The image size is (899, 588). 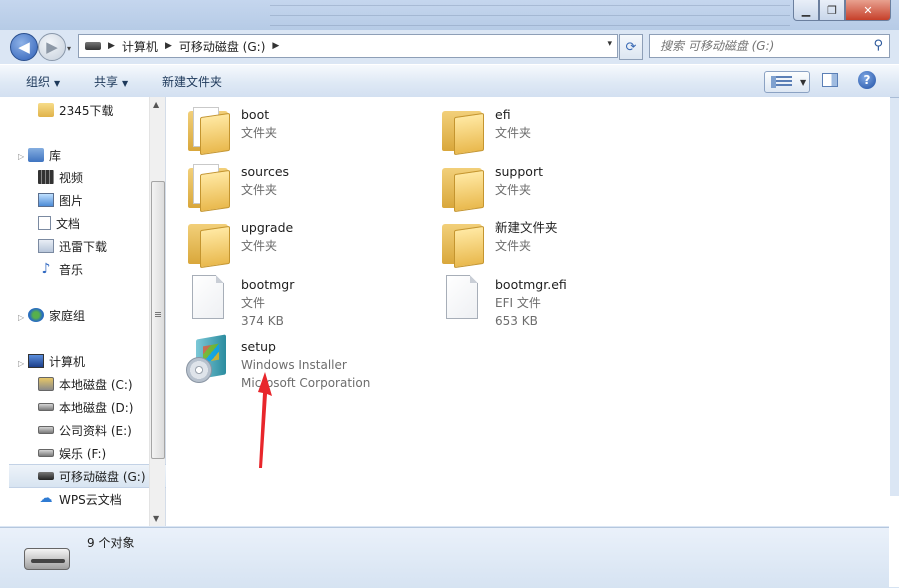 What do you see at coordinates (68, 223) in the screenshot?
I see `sidebar-item-label: 文档` at bounding box center [68, 223].